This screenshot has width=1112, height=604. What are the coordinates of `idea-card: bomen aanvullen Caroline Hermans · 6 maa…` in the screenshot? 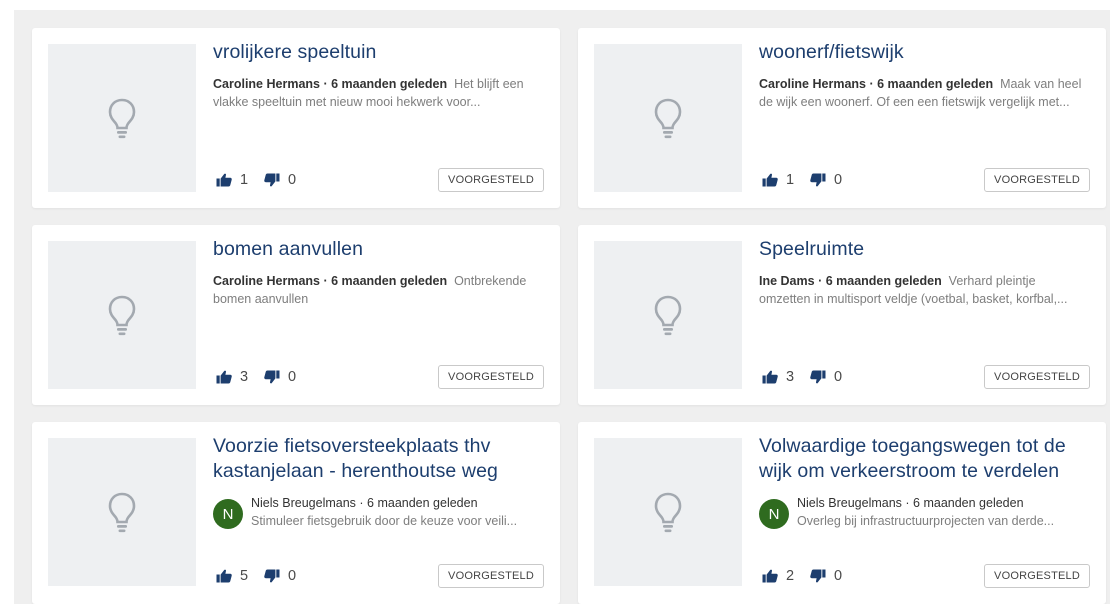 It's located at (296, 315).